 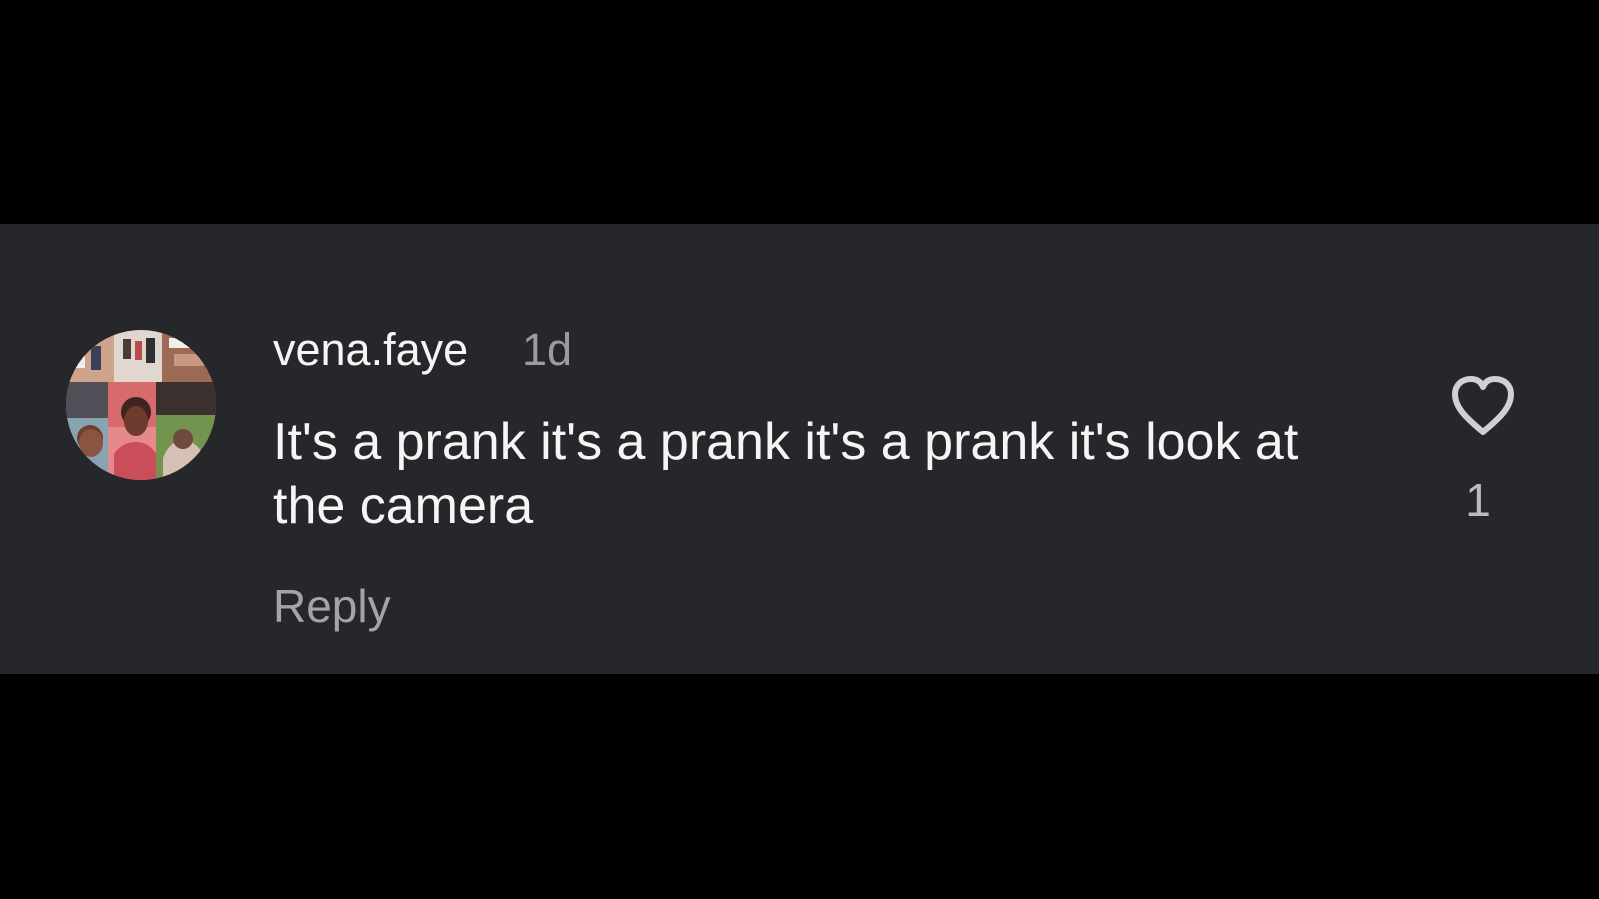 I want to click on heart-outline-icon, so click(x=1483, y=405).